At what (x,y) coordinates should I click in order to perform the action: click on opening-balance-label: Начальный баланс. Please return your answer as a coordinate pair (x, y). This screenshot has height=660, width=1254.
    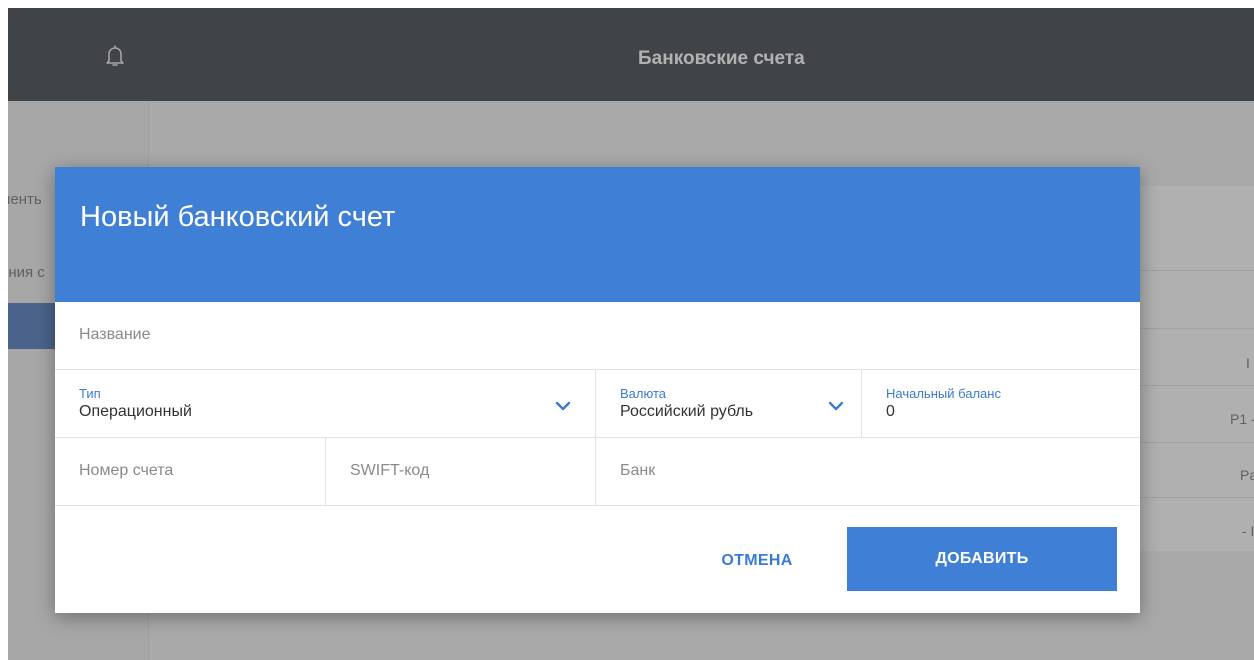
    Looking at the image, I should click on (943, 393).